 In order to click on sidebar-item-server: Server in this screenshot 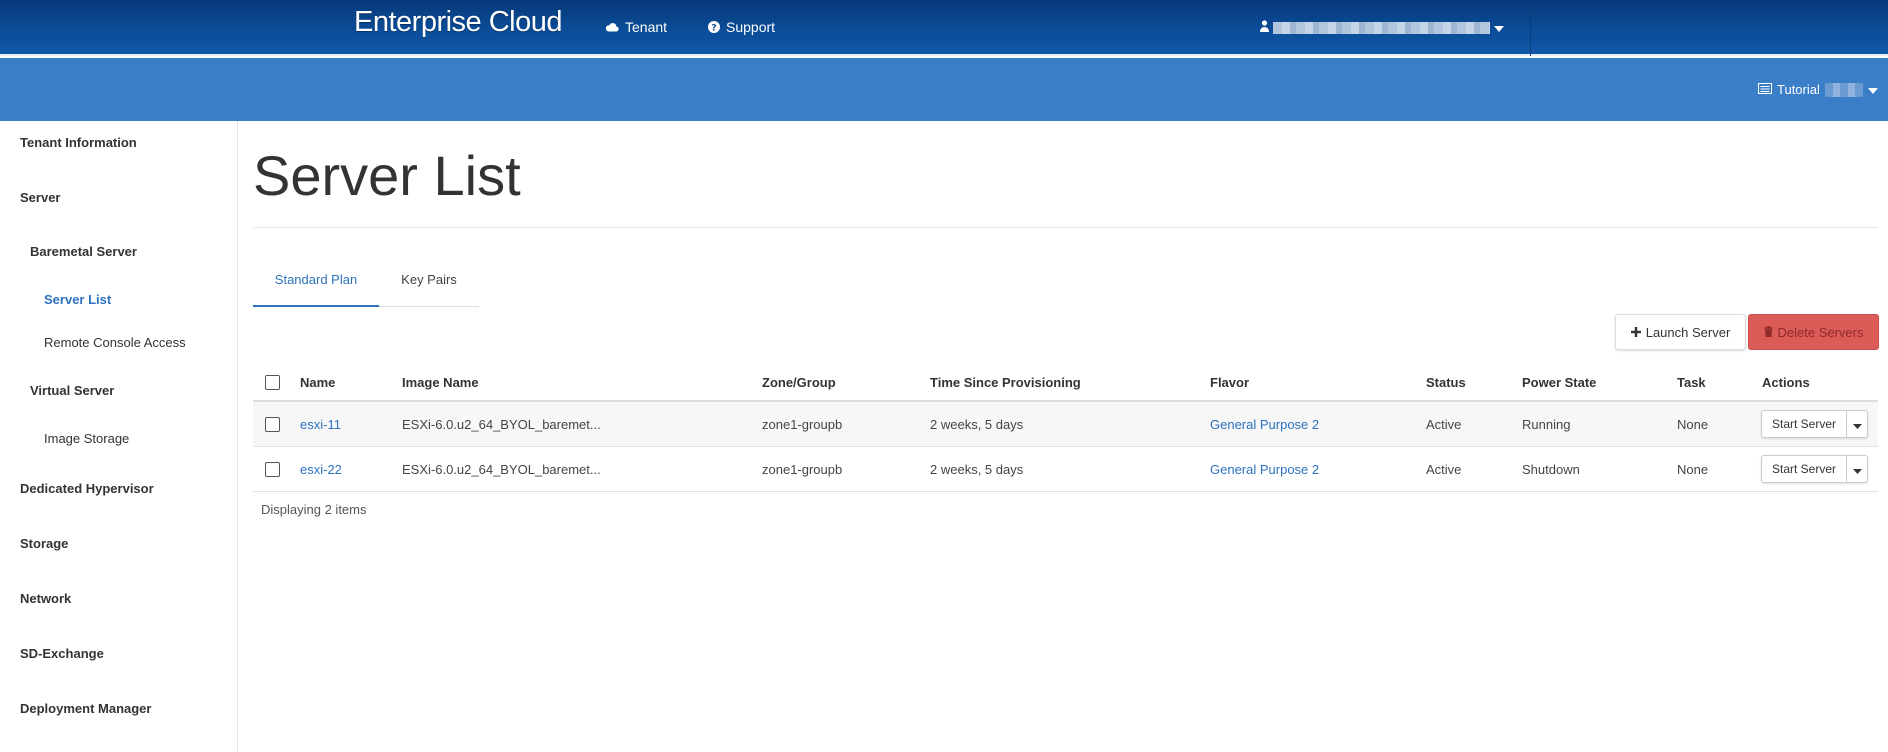, I will do `click(40, 197)`.